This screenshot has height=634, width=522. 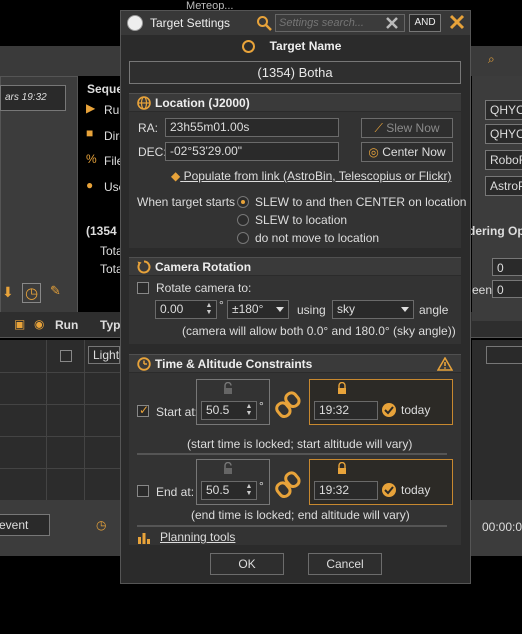 What do you see at coordinates (345, 564) in the screenshot?
I see `cancel-button: Cancel` at bounding box center [345, 564].